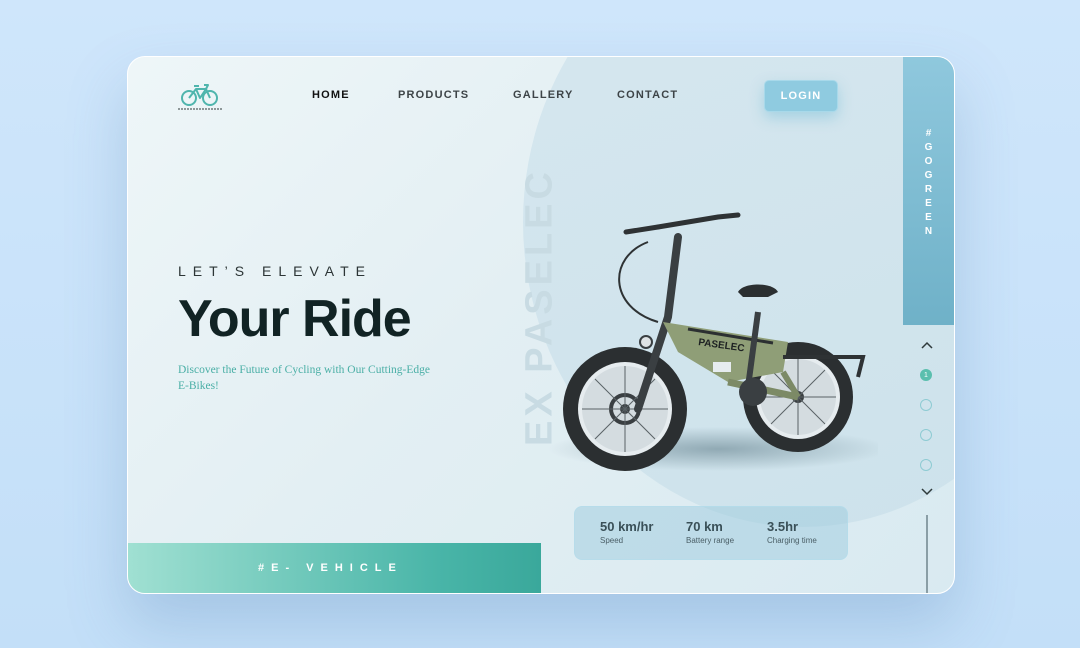 This screenshot has width=1080, height=648. I want to click on nav-products: PRODUCTS, so click(433, 95).